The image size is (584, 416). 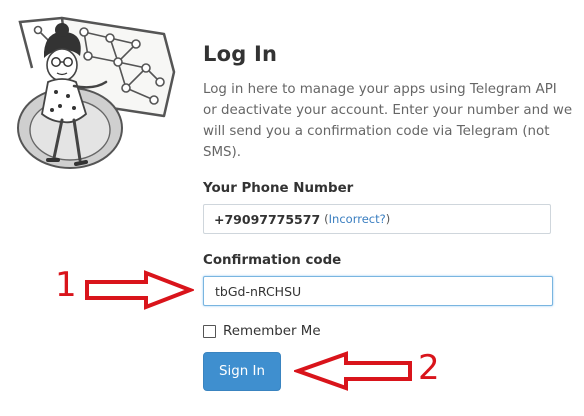 I want to click on annotation-number-1: 1, so click(x=66, y=285).